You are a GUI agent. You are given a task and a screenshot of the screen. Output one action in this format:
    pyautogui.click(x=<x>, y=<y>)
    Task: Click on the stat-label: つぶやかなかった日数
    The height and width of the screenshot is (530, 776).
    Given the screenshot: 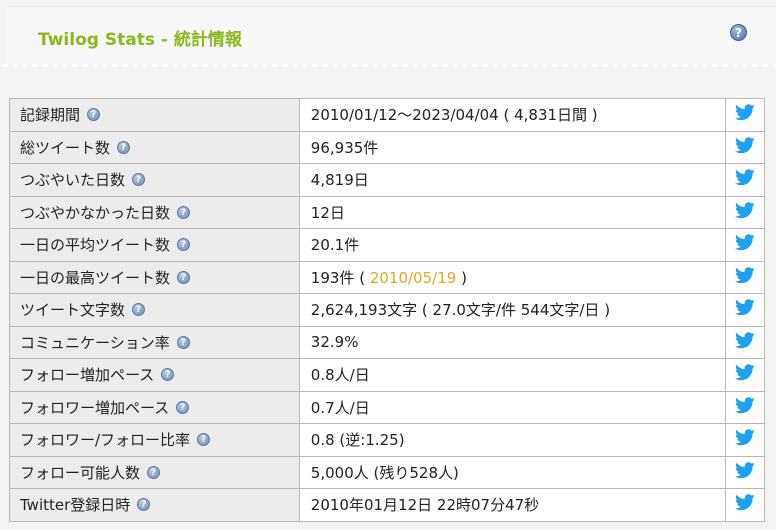 What is the action you would take?
    pyautogui.click(x=95, y=212)
    